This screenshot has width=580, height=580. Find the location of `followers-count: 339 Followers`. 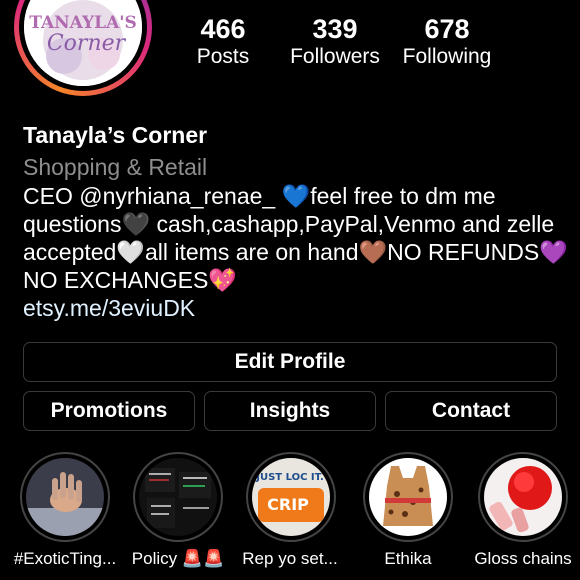

followers-count: 339 Followers is located at coordinates (335, 42).